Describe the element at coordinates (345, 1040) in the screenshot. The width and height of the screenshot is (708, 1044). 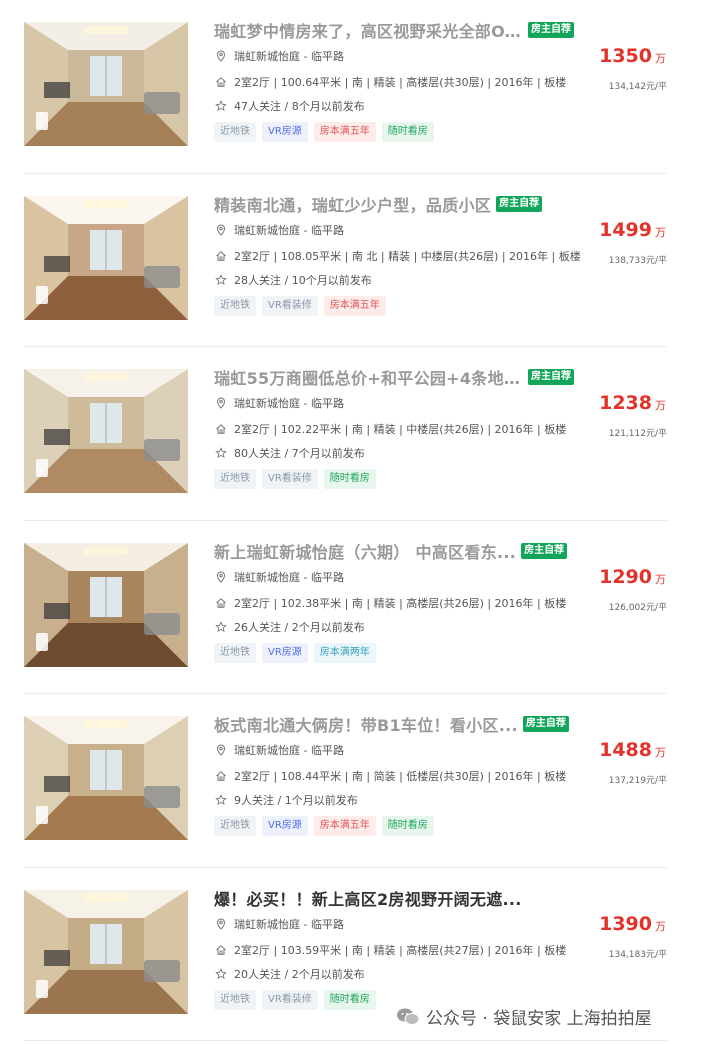
I see `divider` at that location.